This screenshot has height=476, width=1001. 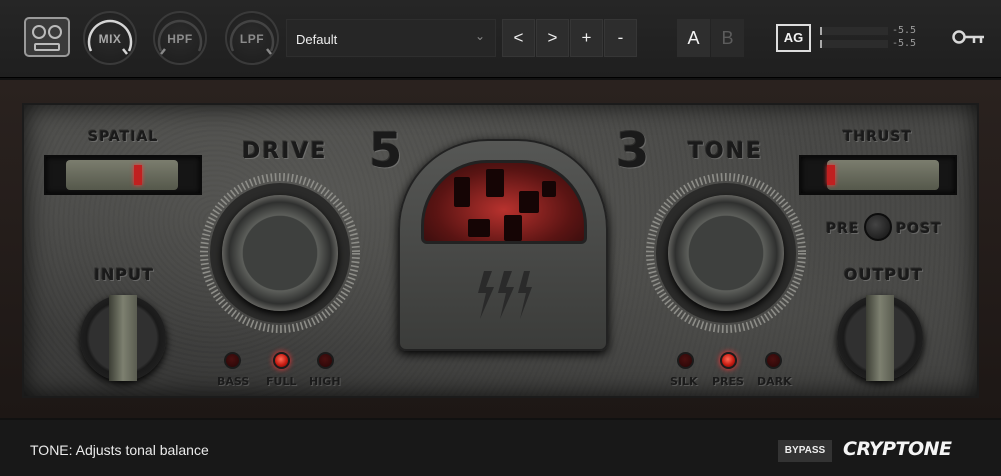 I want to click on tone-knob-cap, so click(x=726, y=253).